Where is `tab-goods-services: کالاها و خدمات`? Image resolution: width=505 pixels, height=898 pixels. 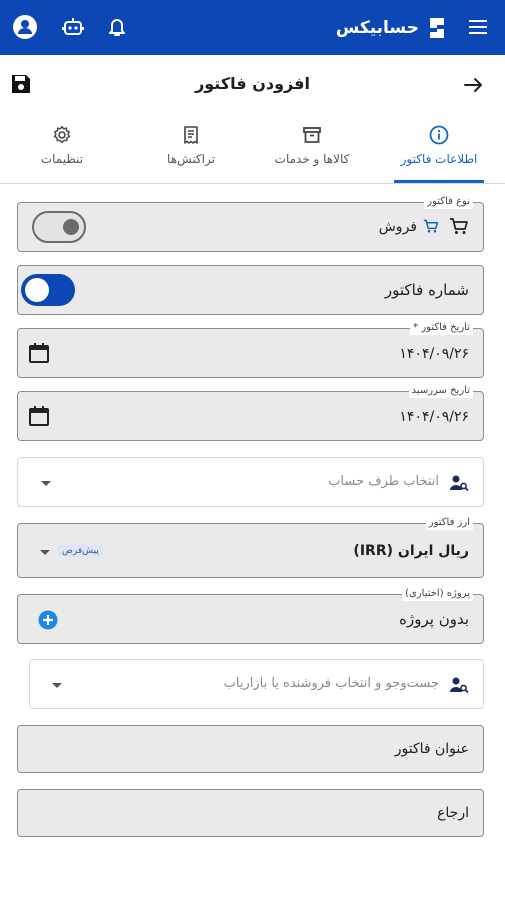
tab-goods-services: کالاها و خدمات is located at coordinates (312, 154).